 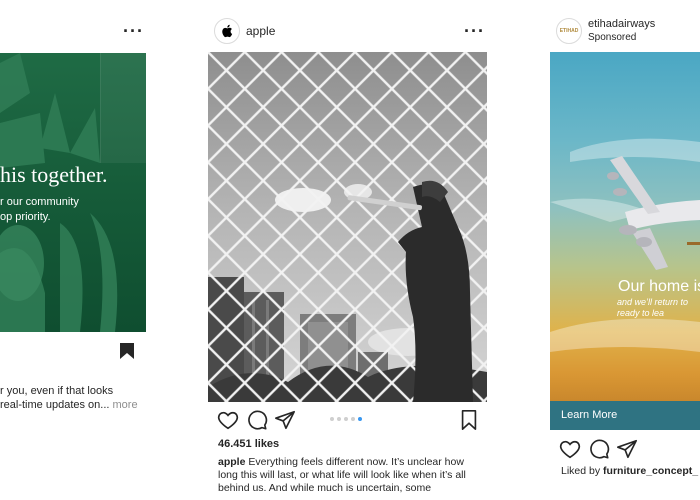 What do you see at coordinates (248, 444) in the screenshot?
I see `like-count: 46.451 likes` at bounding box center [248, 444].